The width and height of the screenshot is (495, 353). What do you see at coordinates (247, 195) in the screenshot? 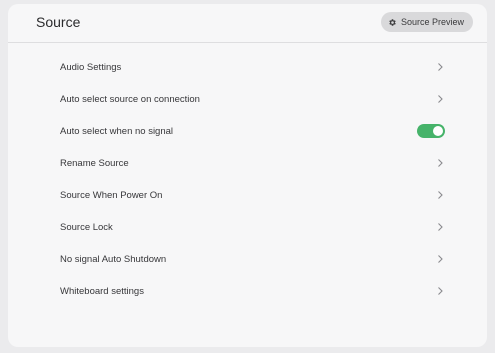
I see `setting-source-when-power-on: Source When Power On` at bounding box center [247, 195].